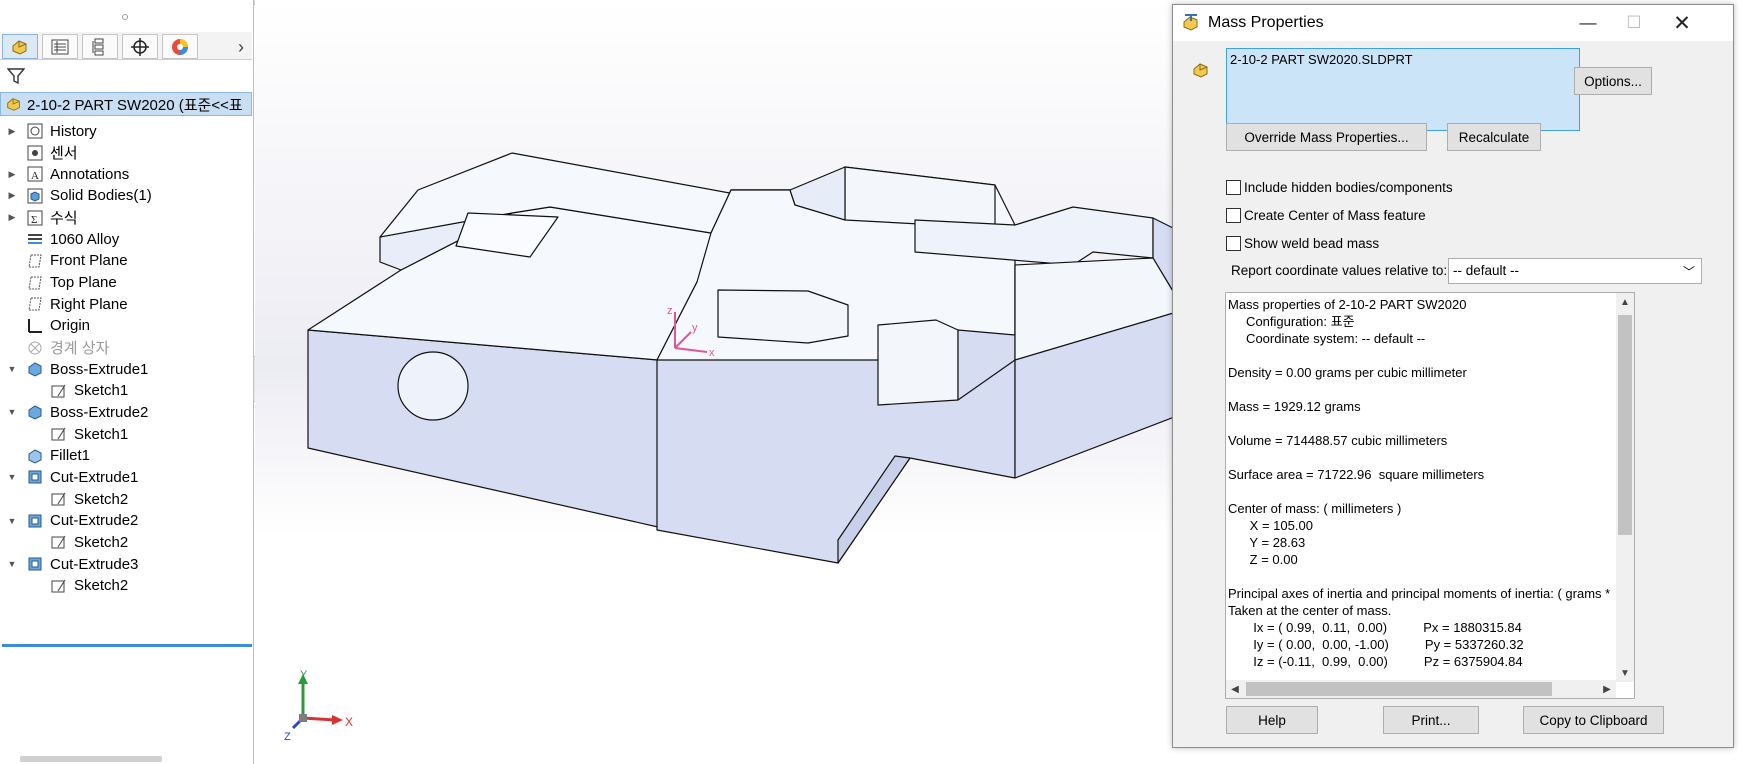 This screenshot has width=1744, height=764. I want to click on tree-item-label: 경계 상자, so click(80, 348).